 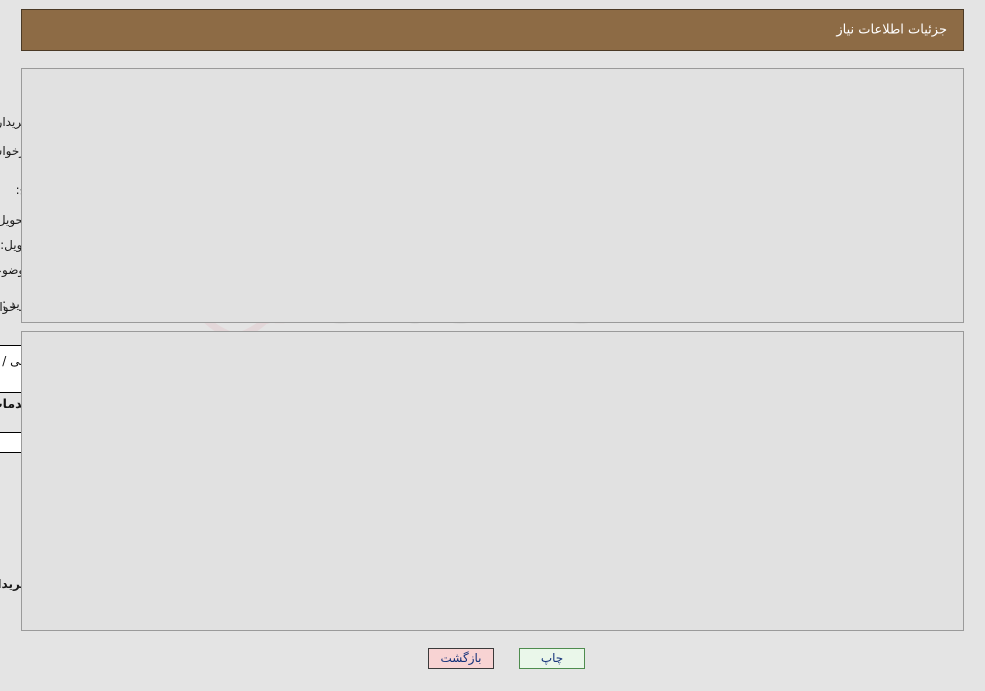 What do you see at coordinates (492, 30) in the screenshot?
I see `page-header: جزئیات اطلاعات نیاز` at bounding box center [492, 30].